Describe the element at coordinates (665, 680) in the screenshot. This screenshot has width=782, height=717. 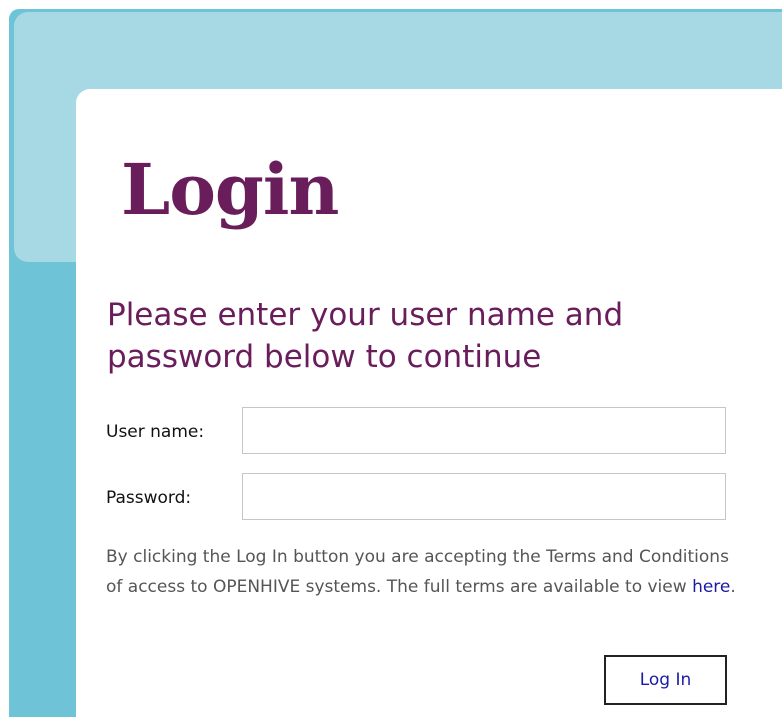
I see `login-button: Log In` at that location.